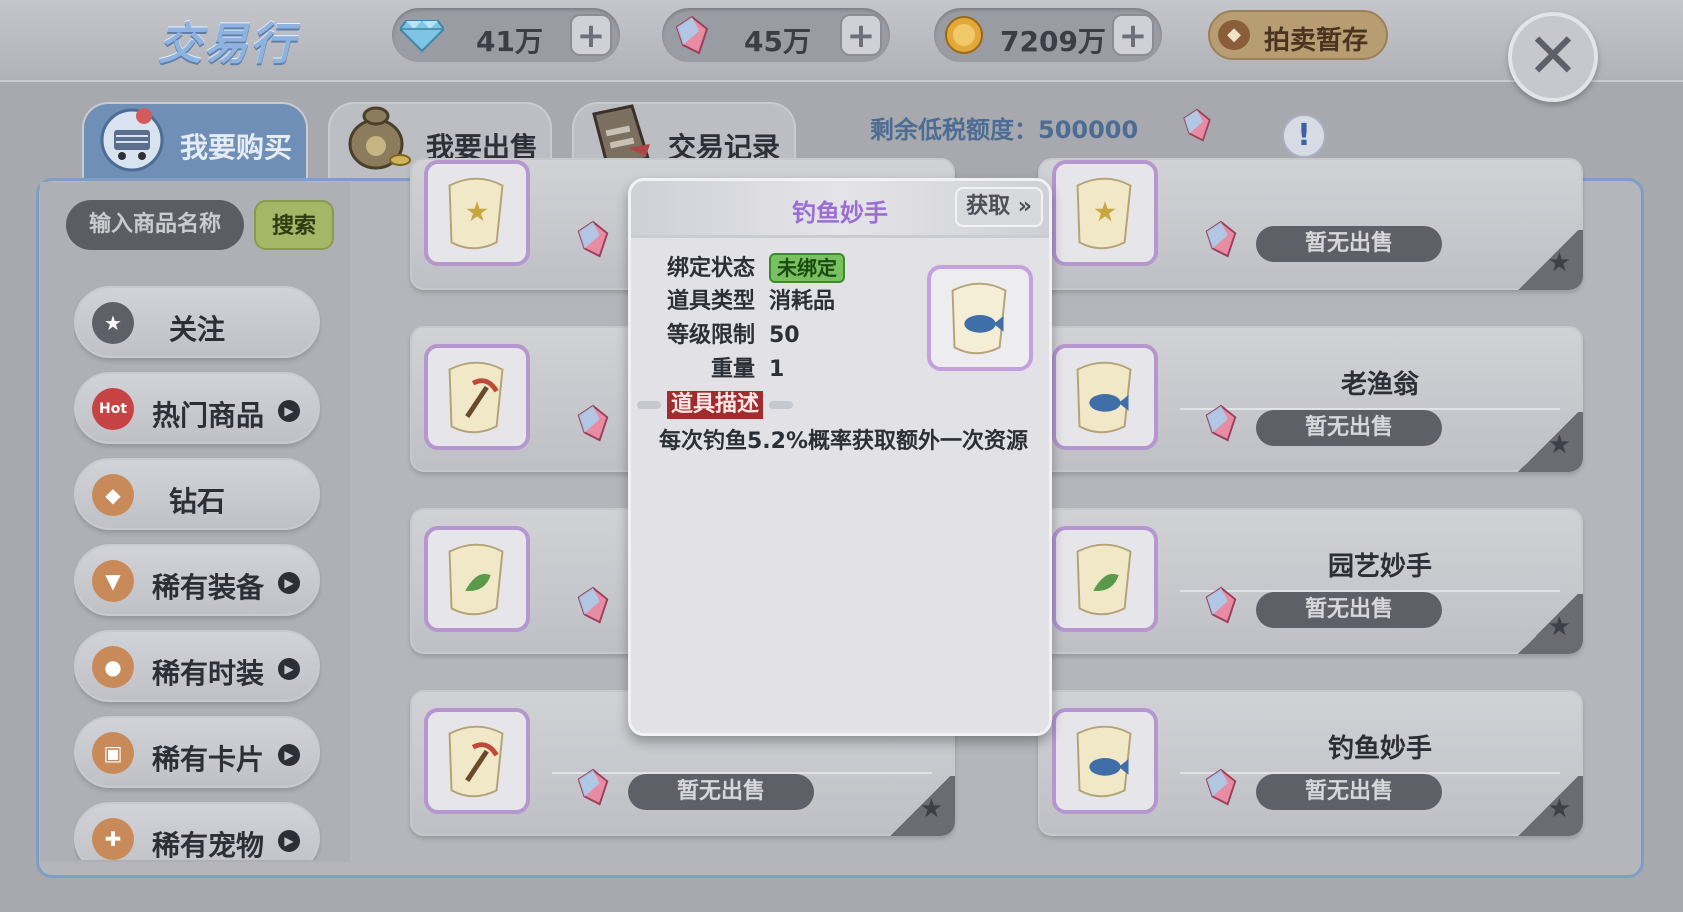 This screenshot has width=1683, height=912. I want to click on item-card: 老渔翁 暂无出售 ★, so click(1310, 399).